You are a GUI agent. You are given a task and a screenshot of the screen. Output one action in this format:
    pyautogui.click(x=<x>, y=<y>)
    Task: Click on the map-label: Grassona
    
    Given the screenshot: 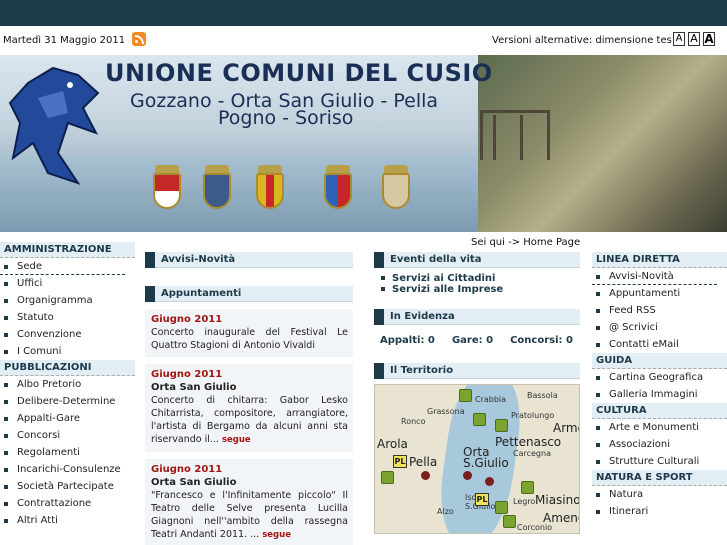 What is the action you would take?
    pyautogui.click(x=446, y=411)
    